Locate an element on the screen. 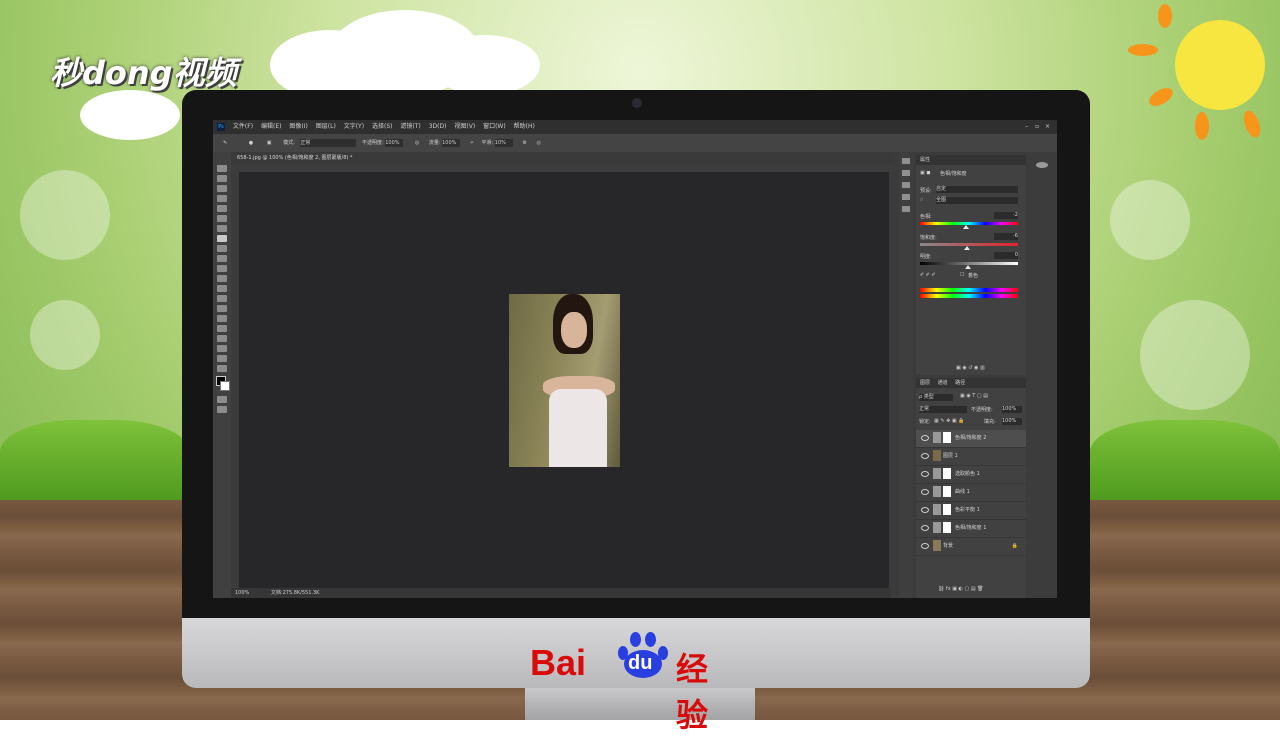 Image resolution: width=1280 pixels, height=736 pixels. lock-icons: ▦ ✎ ✥ ▣ 🔒 is located at coordinates (949, 421).